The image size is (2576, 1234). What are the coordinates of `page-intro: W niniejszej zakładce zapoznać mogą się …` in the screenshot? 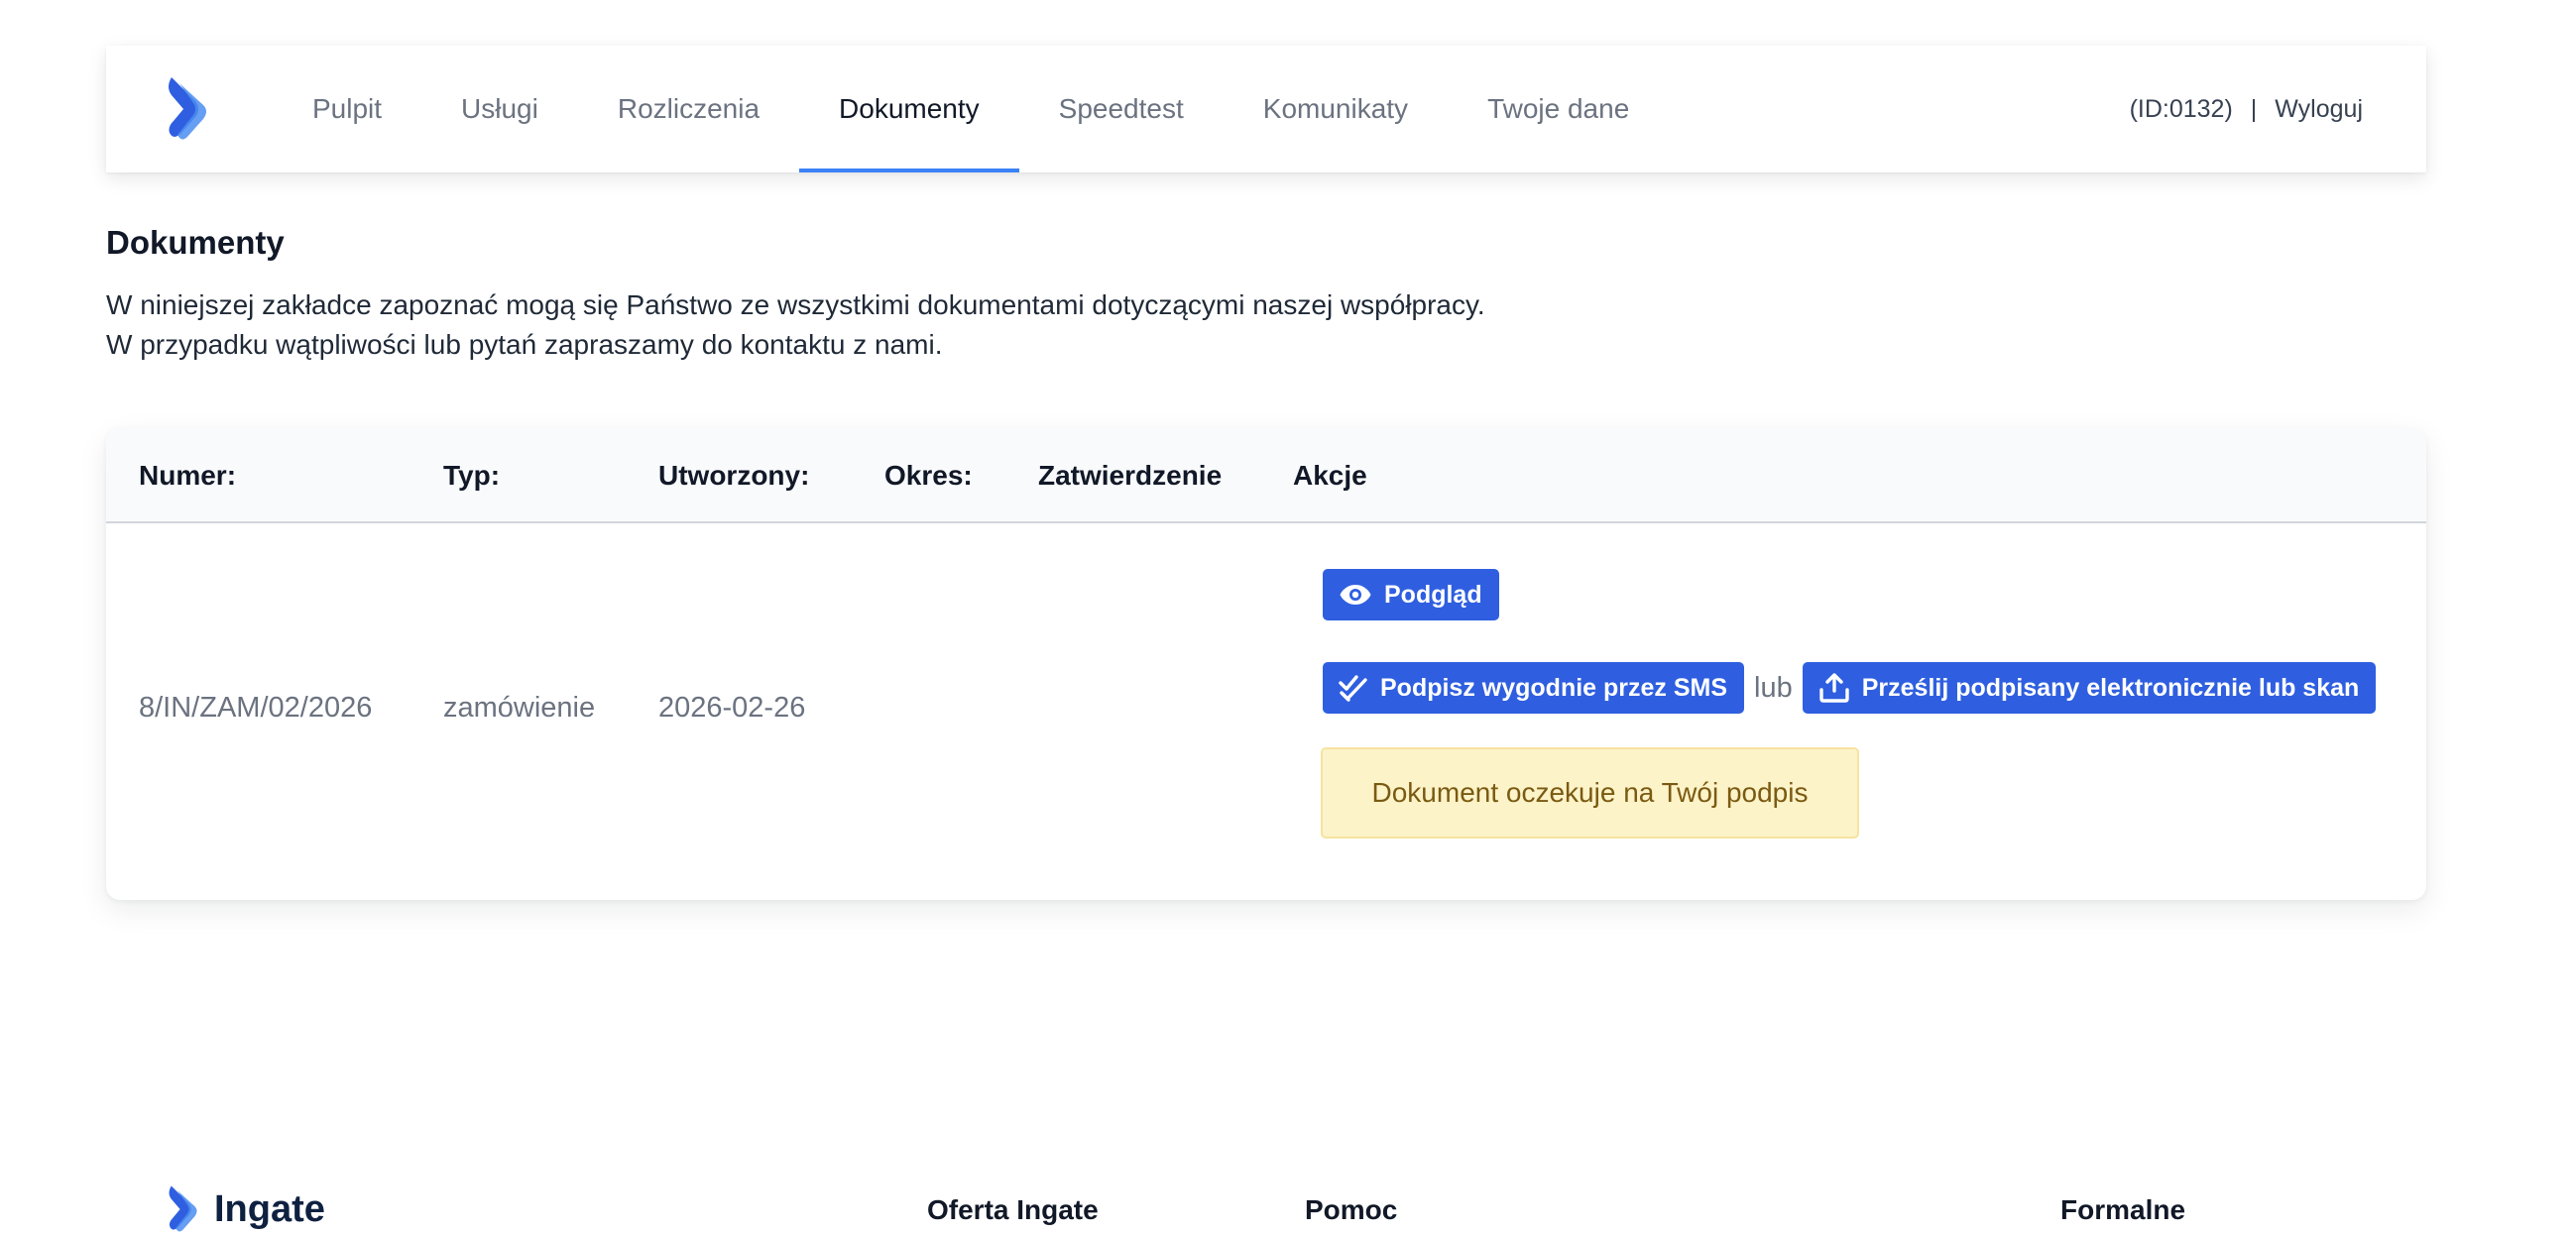 It's located at (796, 325).